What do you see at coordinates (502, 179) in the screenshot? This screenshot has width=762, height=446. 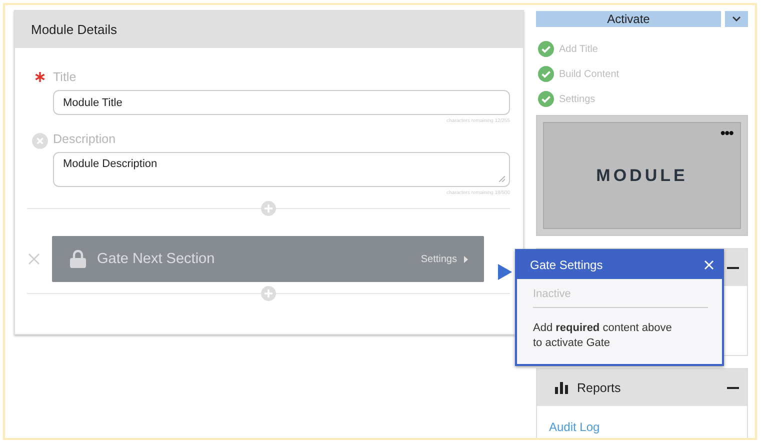 I see `resize-grip-icon` at bounding box center [502, 179].